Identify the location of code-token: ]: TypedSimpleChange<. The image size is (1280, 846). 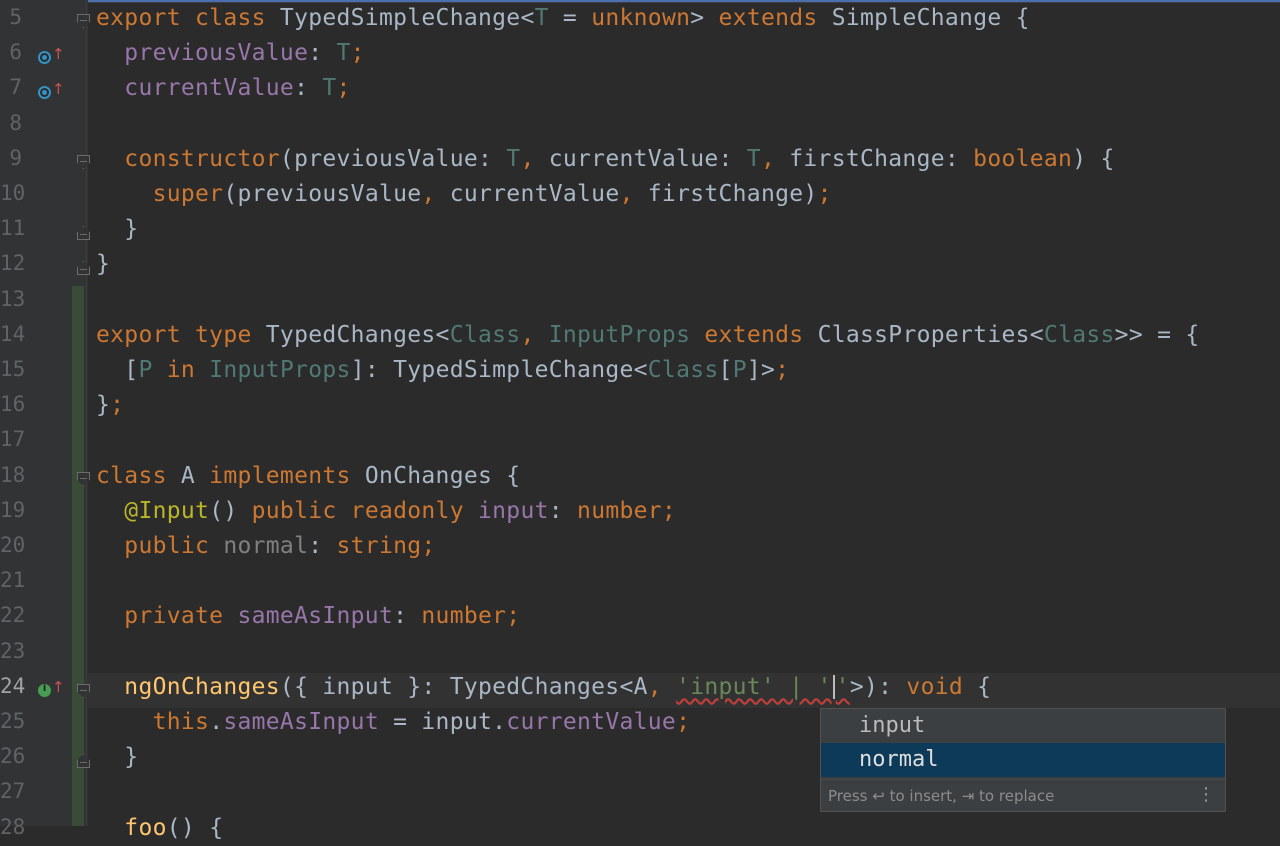
(499, 370).